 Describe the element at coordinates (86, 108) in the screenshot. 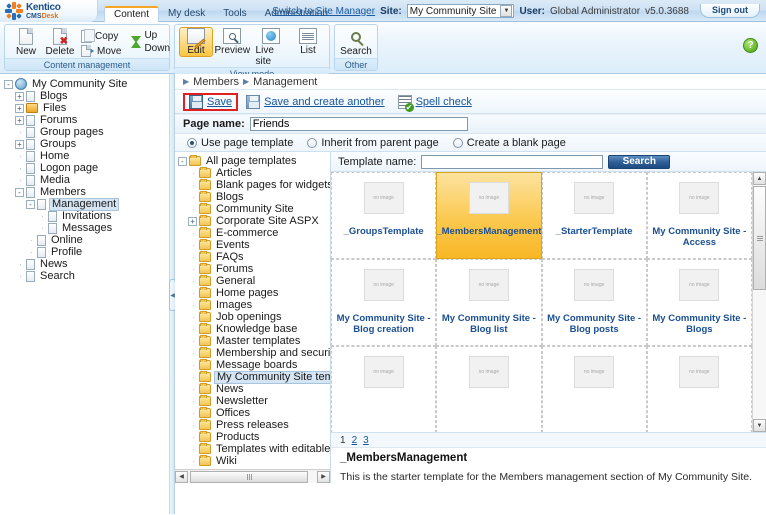

I see `content-tree-node: + Files` at that location.